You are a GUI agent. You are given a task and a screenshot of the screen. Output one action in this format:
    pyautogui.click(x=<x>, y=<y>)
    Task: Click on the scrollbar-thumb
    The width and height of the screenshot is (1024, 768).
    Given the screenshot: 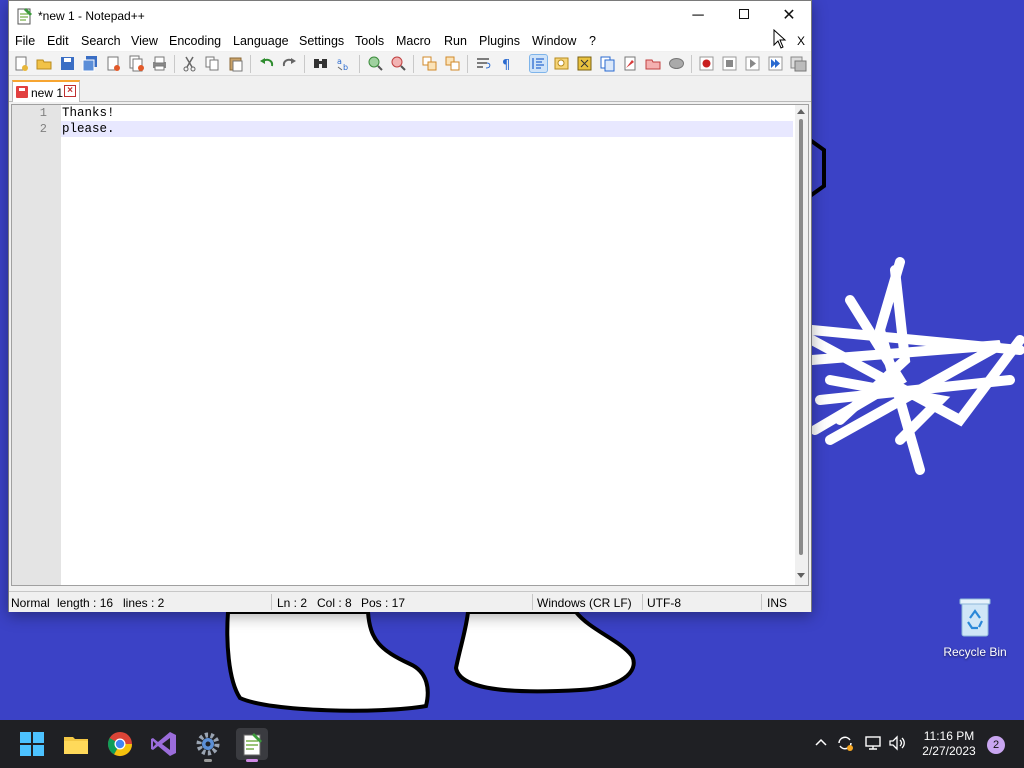 What is the action you would take?
    pyautogui.click(x=801, y=337)
    